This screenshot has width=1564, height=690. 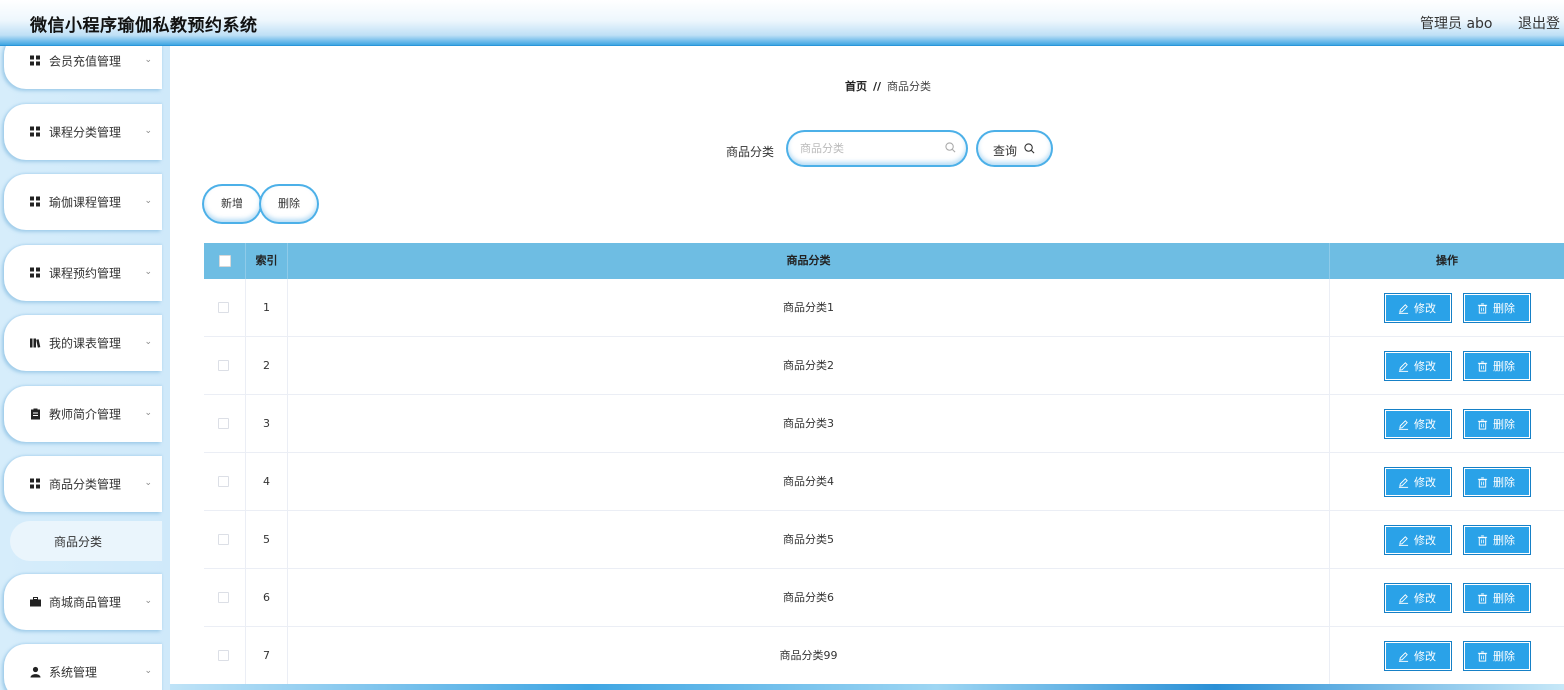 I want to click on header-select-all, so click(x=225, y=261).